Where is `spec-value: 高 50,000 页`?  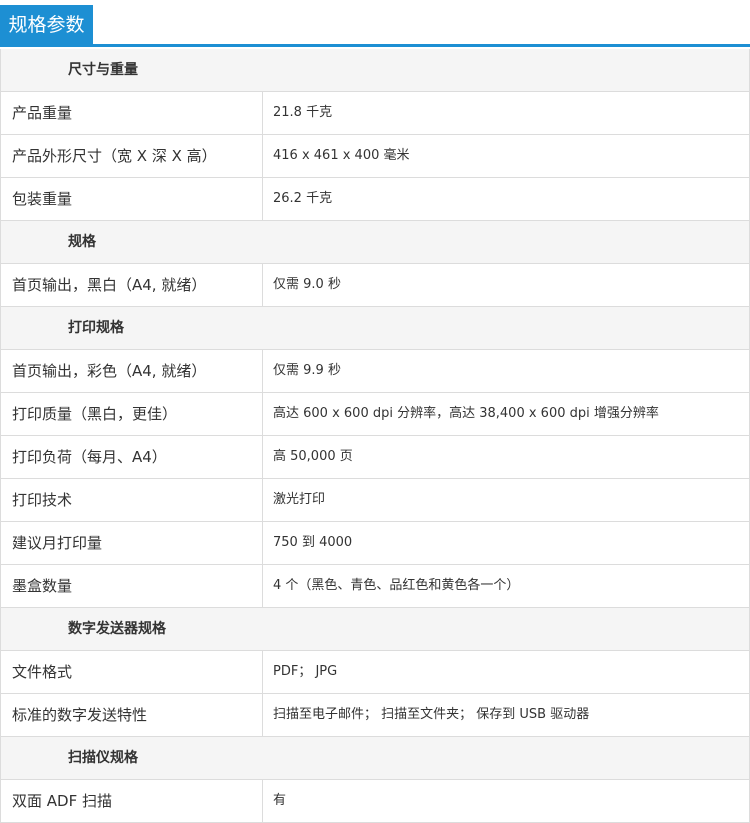
spec-value: 高 50,000 页 is located at coordinates (313, 456).